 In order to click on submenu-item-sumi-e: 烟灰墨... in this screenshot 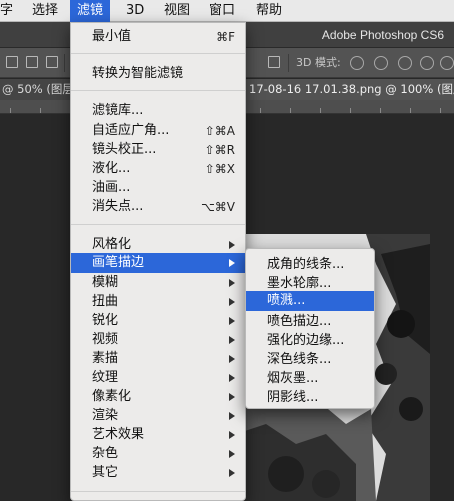, I will do `click(310, 379)`.